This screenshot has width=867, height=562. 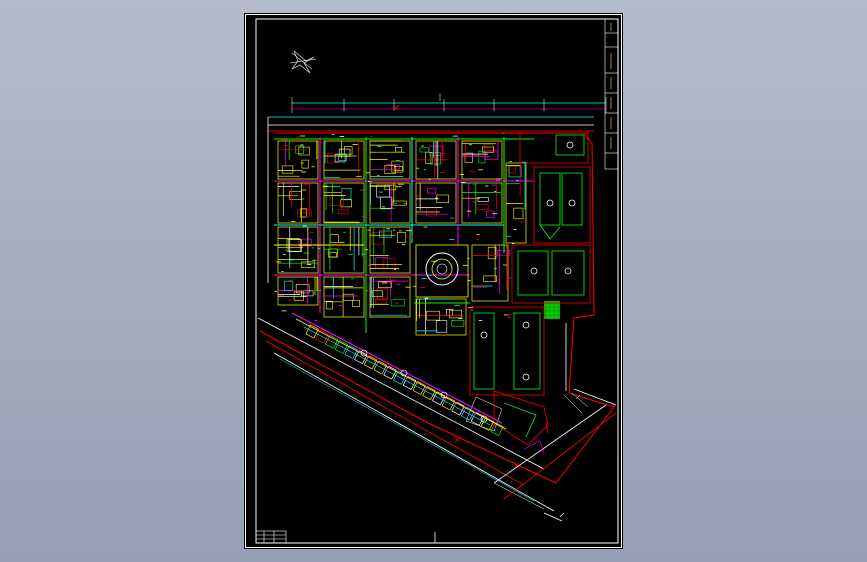 What do you see at coordinates (611, 94) in the screenshot?
I see `revision-strip` at bounding box center [611, 94].